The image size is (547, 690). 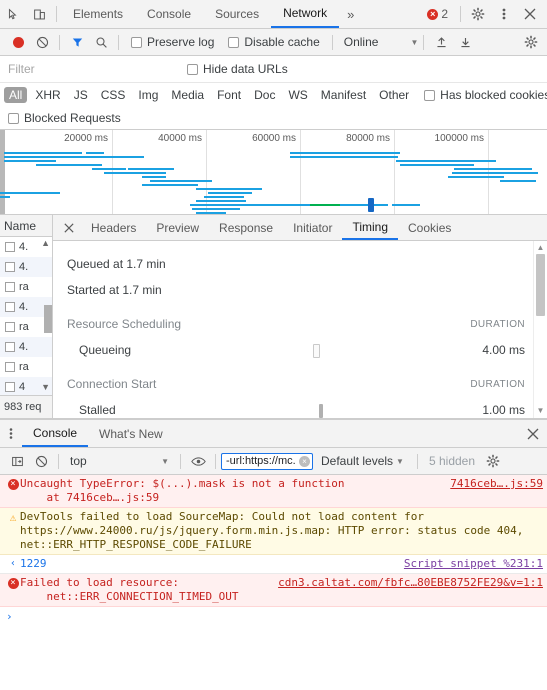 What do you see at coordinates (307, 350) in the screenshot?
I see `timing-row-queueing: Queueing 4.00 ms` at bounding box center [307, 350].